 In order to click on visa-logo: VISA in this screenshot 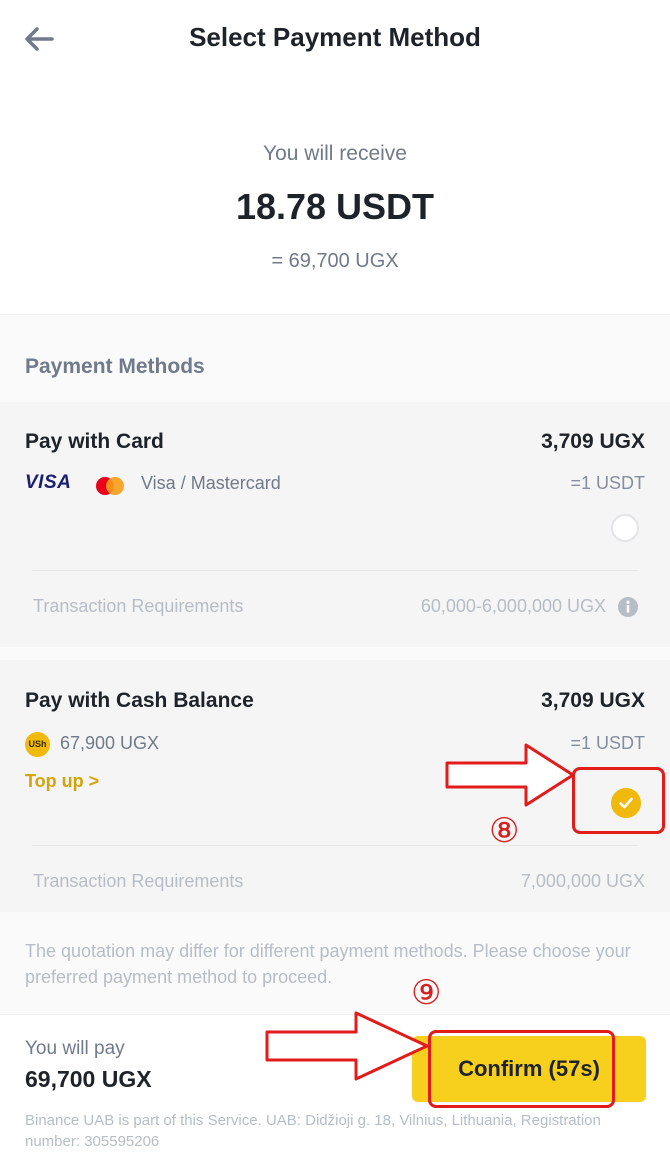, I will do `click(48, 482)`.